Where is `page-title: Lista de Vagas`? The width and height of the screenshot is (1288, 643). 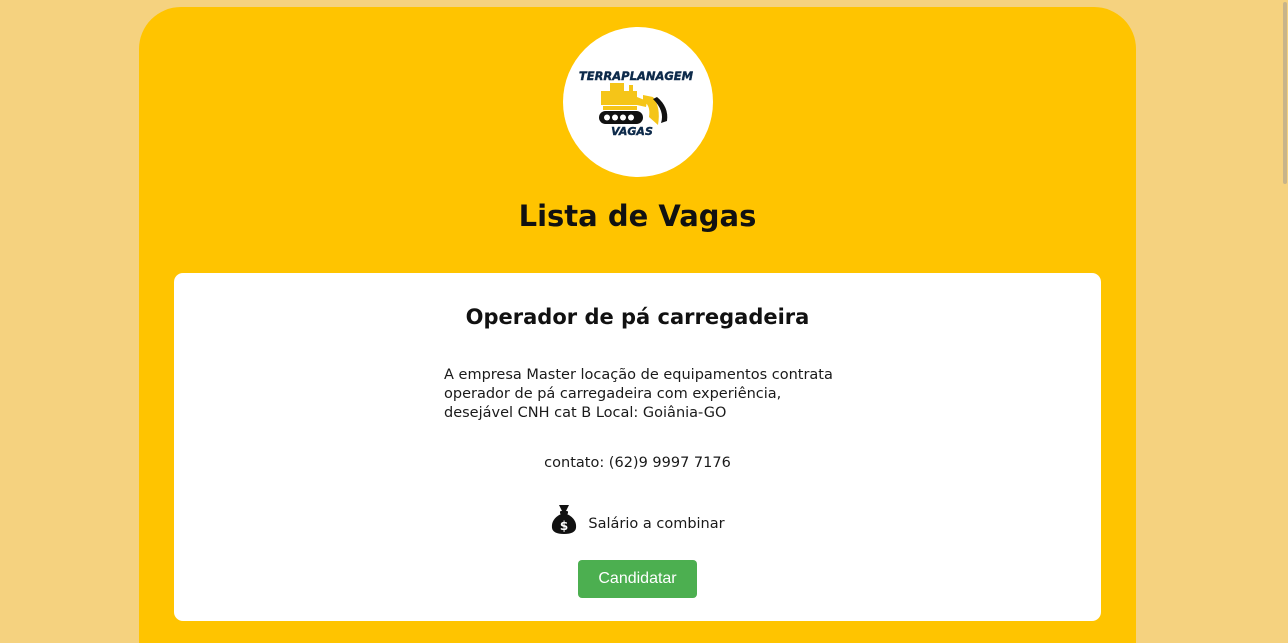 page-title: Lista de Vagas is located at coordinates (637, 216).